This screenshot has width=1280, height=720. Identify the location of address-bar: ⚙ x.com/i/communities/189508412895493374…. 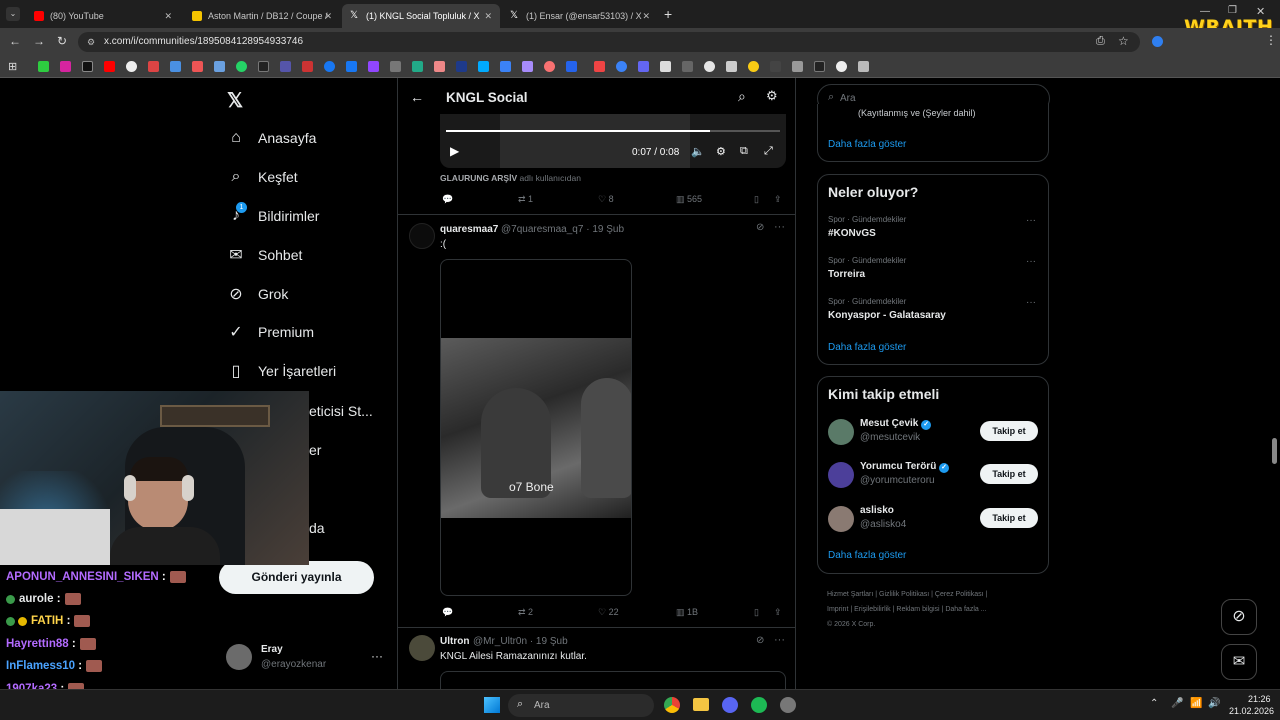
(609, 42).